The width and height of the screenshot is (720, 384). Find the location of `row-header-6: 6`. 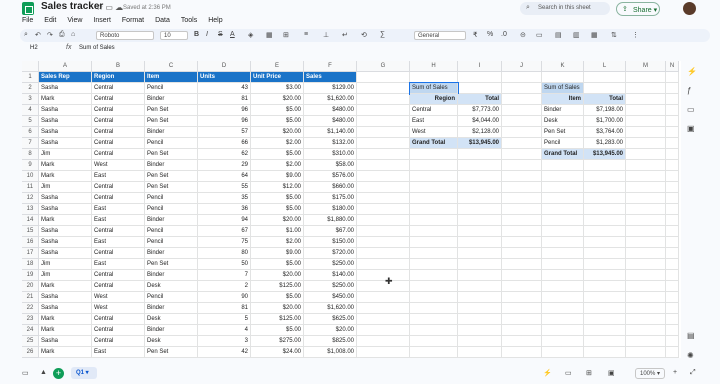

row-header-6: 6 is located at coordinates (30, 132).